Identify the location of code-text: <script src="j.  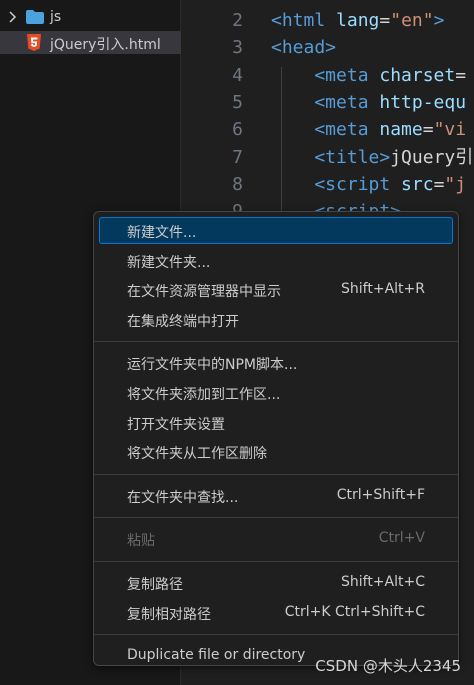
(368, 184).